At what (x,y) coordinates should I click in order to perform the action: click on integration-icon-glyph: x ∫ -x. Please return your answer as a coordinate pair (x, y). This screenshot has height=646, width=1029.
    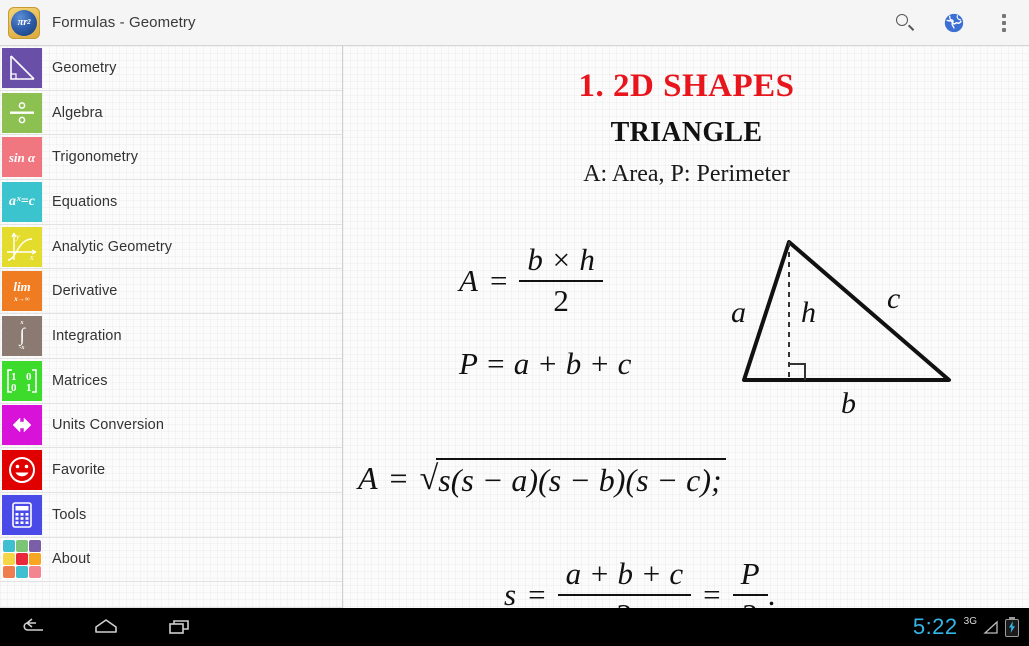
    Looking at the image, I should click on (21, 335).